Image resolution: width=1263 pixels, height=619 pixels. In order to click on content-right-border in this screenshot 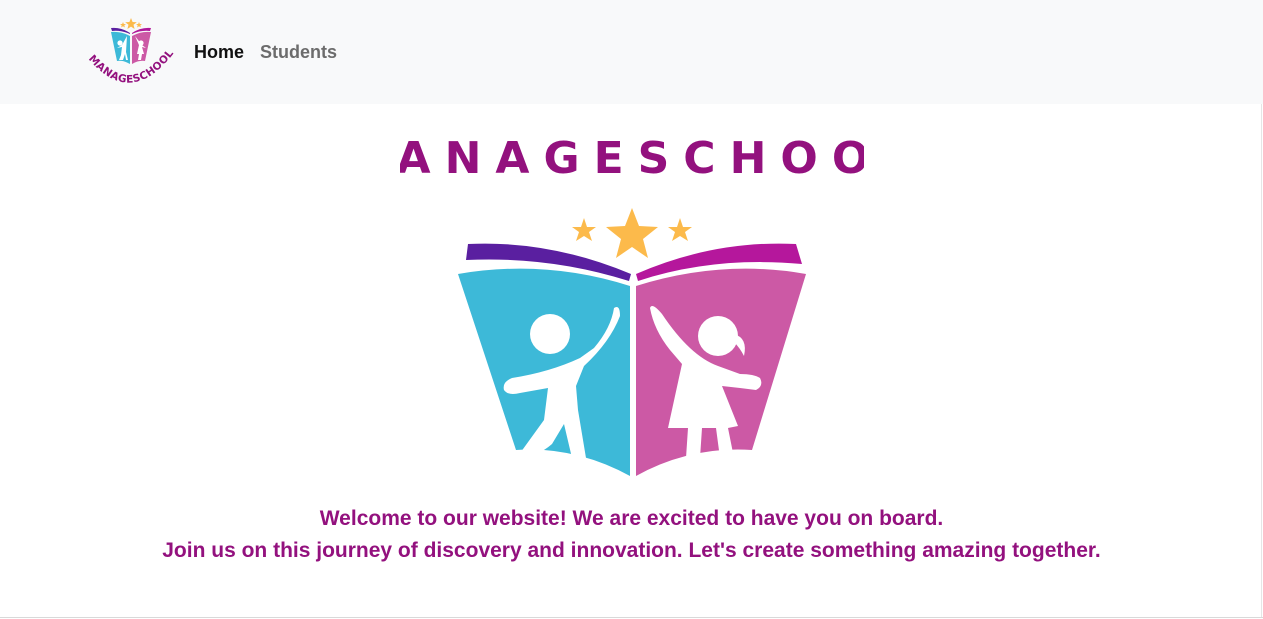, I will do `click(1261, 361)`.